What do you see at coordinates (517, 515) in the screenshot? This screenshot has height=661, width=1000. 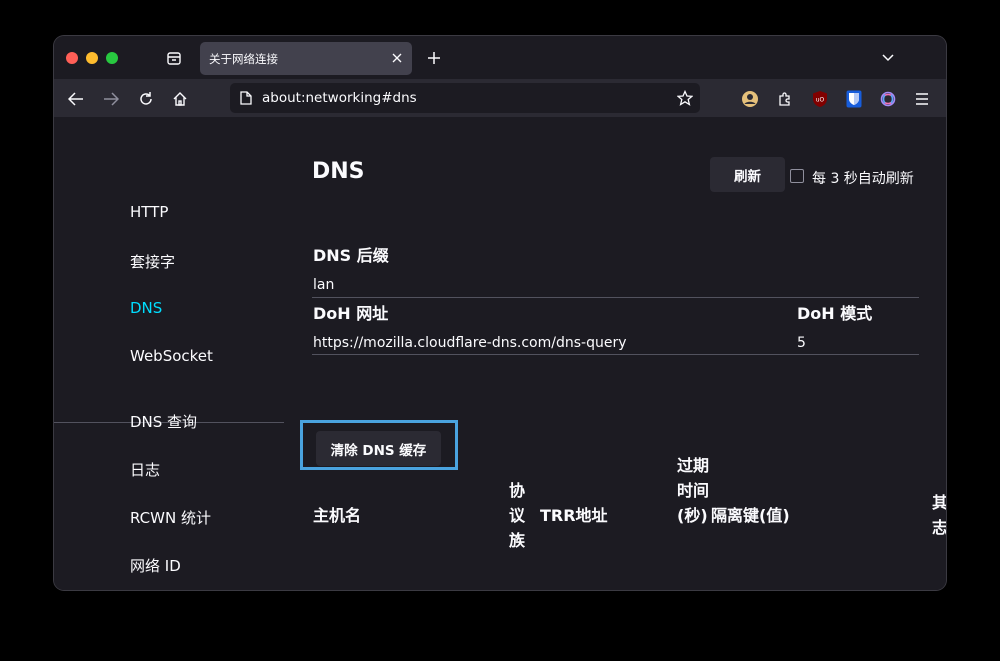 I see `column-header-family: 协议族` at bounding box center [517, 515].